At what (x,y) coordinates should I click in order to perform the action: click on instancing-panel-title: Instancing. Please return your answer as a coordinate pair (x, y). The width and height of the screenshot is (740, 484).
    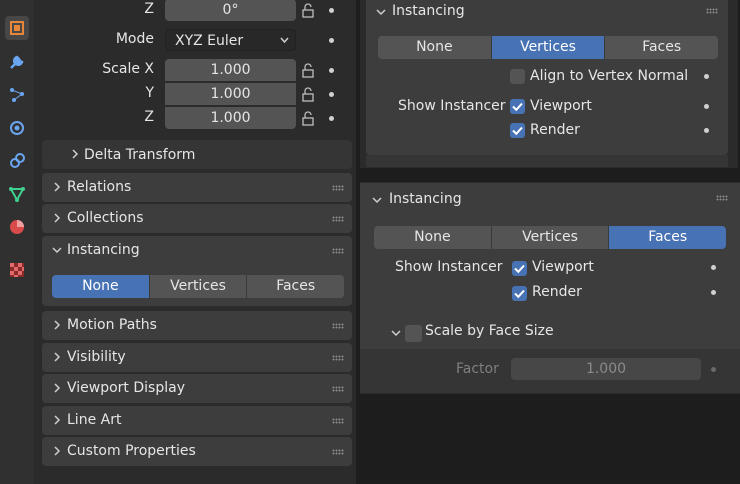
    Looking at the image, I should click on (428, 11).